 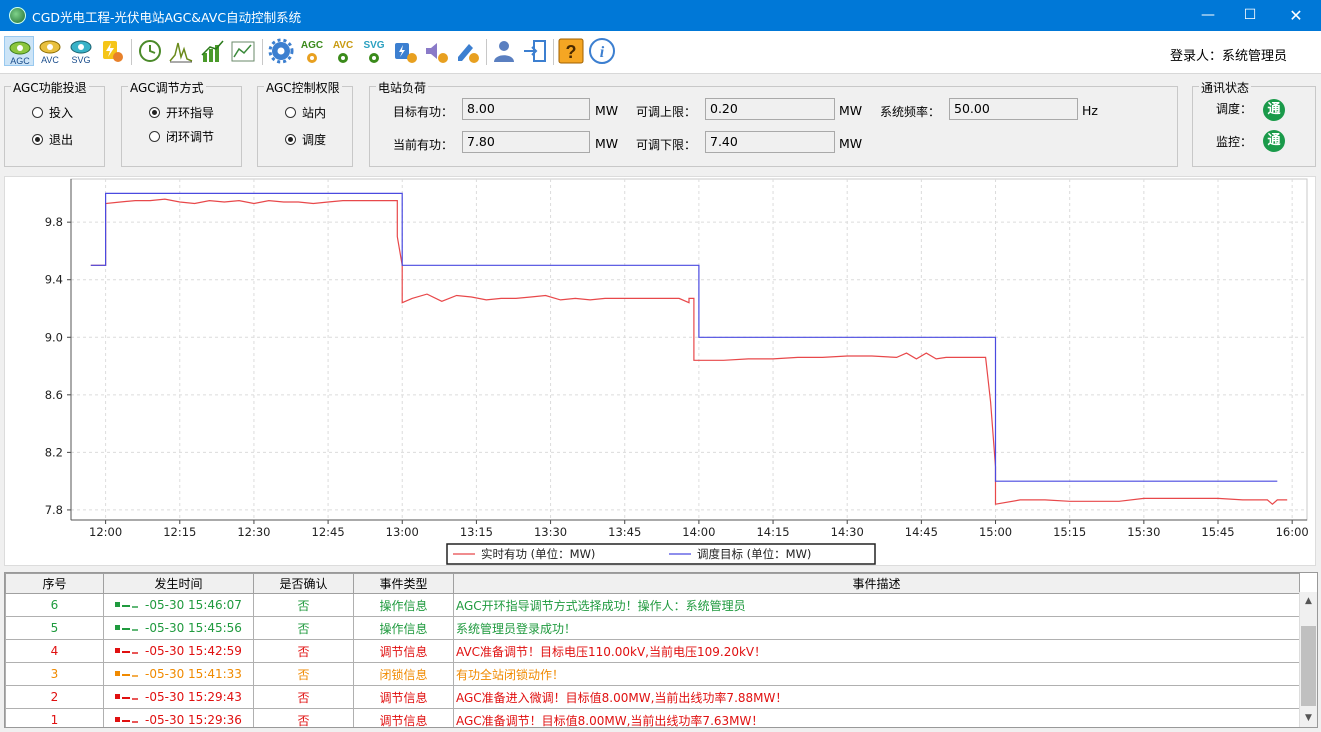 What do you see at coordinates (772, 532) in the screenshot?
I see `x-tick-label: 14:15` at bounding box center [772, 532].